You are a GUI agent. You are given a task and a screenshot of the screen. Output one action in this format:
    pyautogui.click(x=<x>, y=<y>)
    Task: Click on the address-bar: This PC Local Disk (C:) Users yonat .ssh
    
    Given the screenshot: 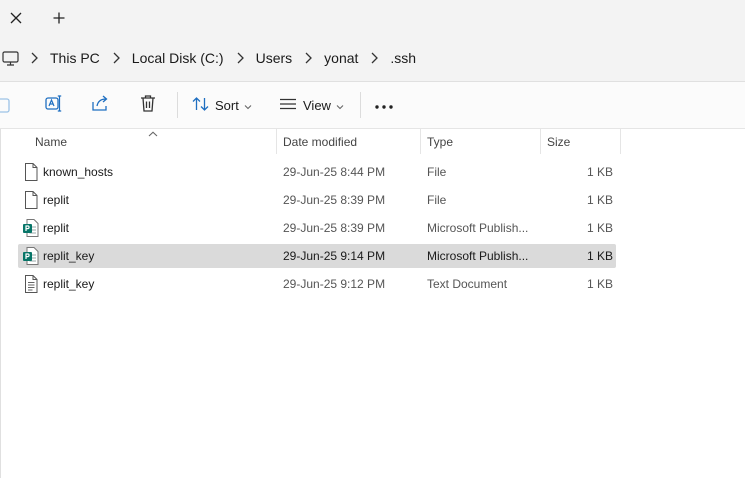 What is the action you would take?
    pyautogui.click(x=372, y=58)
    